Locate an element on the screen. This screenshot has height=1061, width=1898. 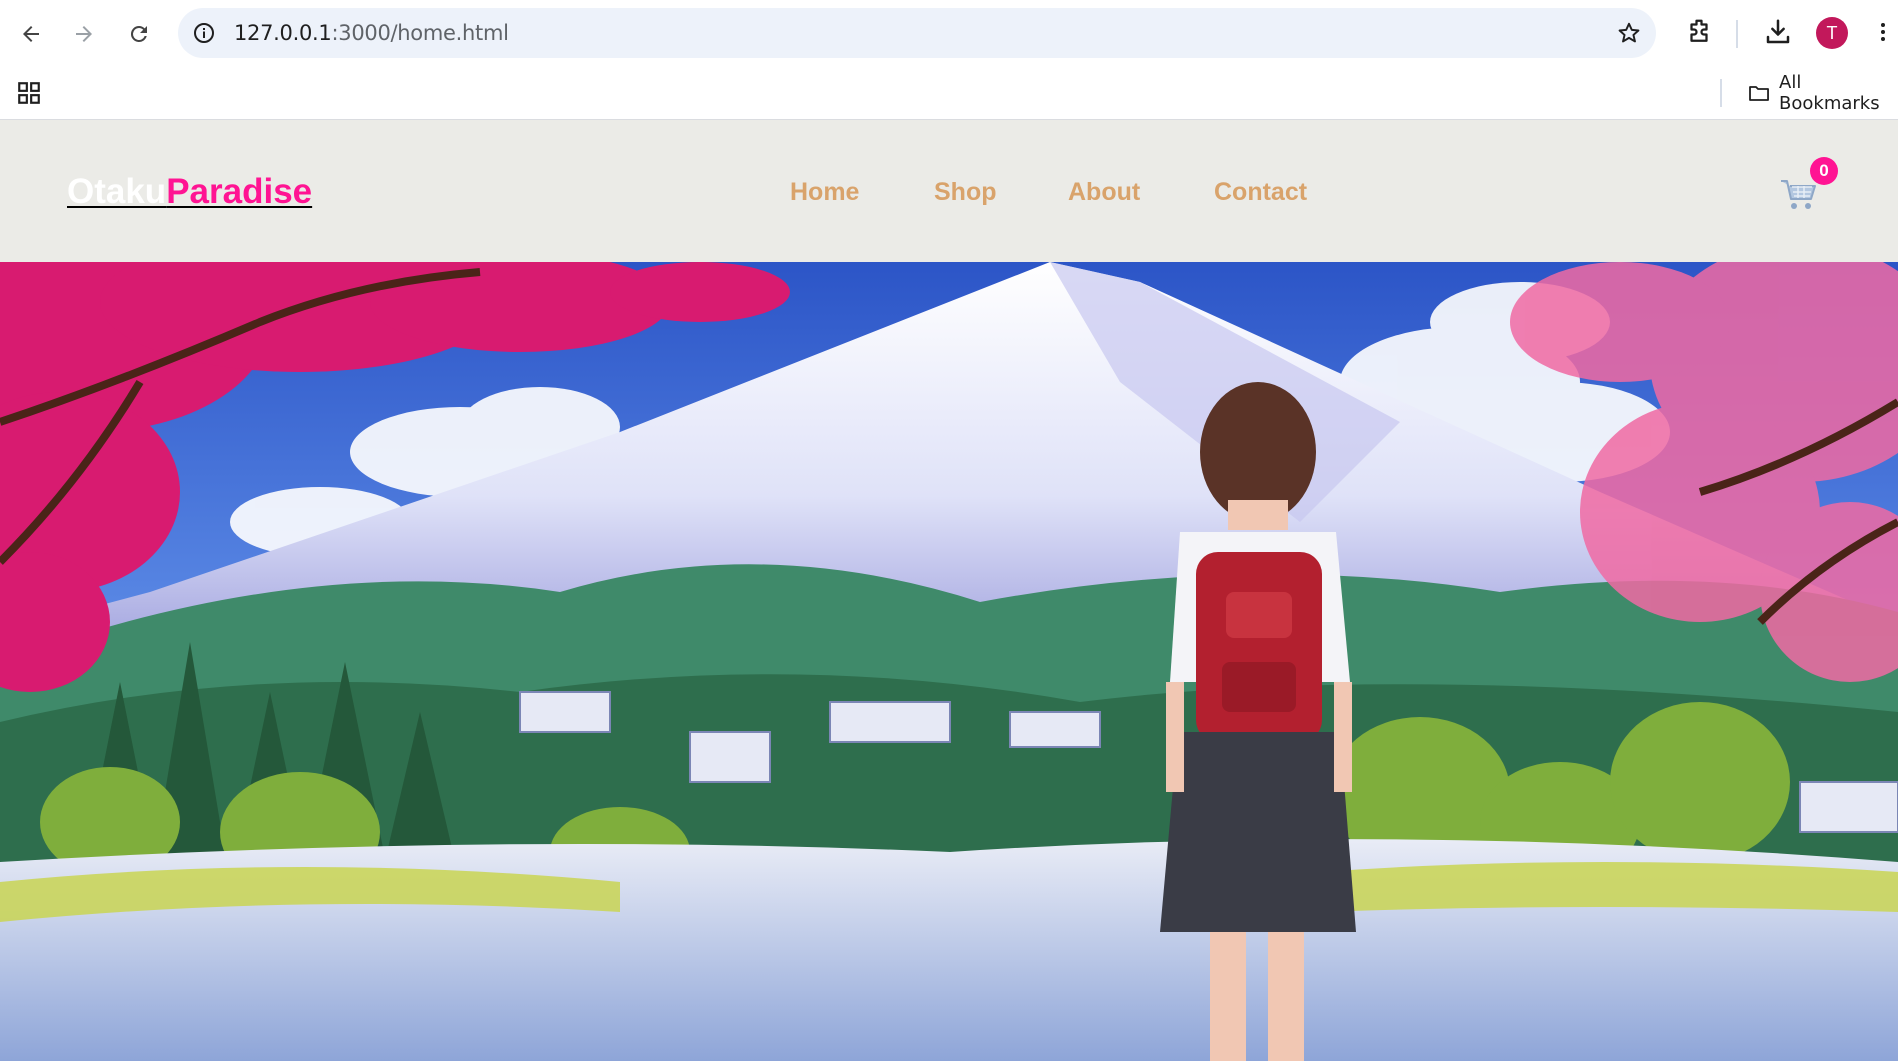
url-path: :3000/home.html is located at coordinates (420, 33).